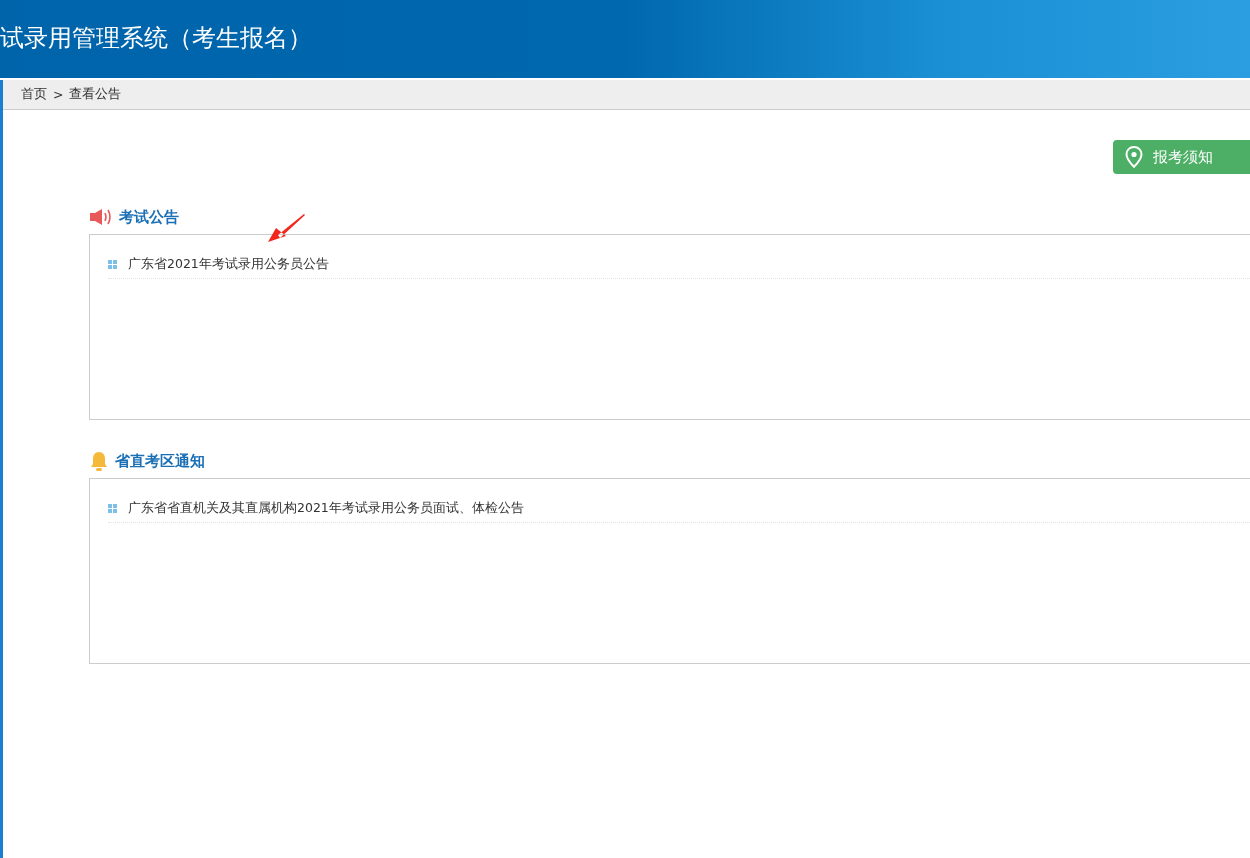  I want to click on bell-icon, so click(99, 461).